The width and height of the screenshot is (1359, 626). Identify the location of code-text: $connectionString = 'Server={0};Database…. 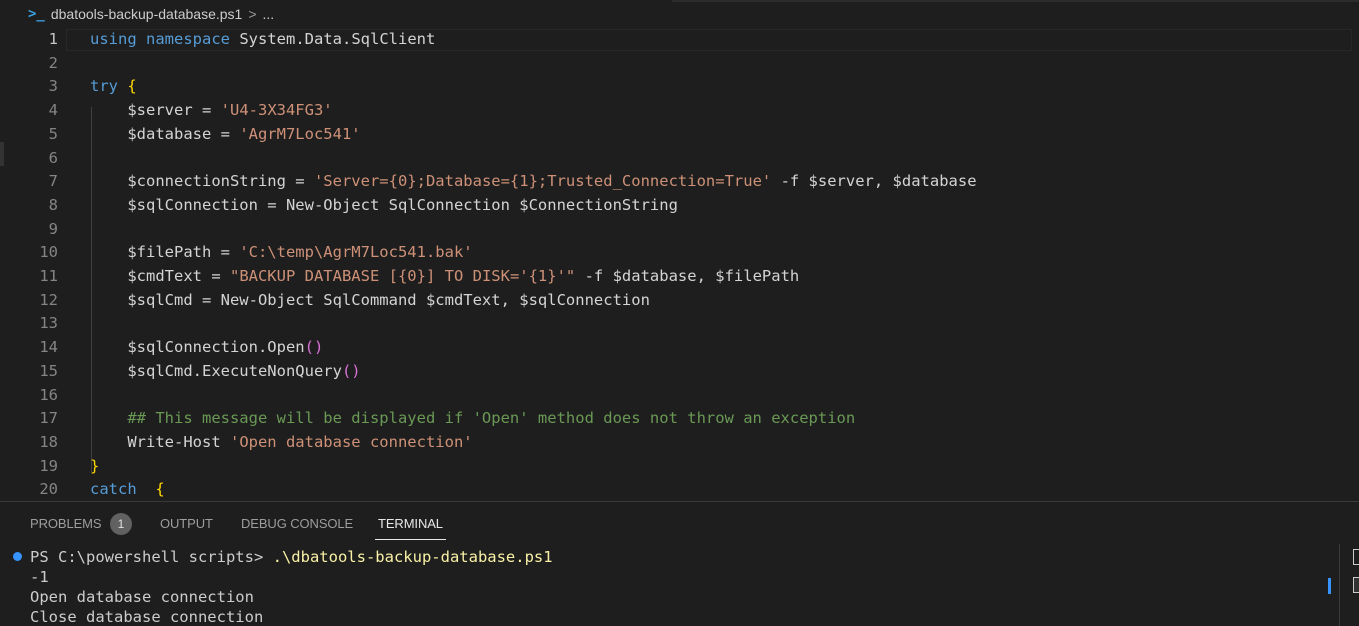
(533, 181).